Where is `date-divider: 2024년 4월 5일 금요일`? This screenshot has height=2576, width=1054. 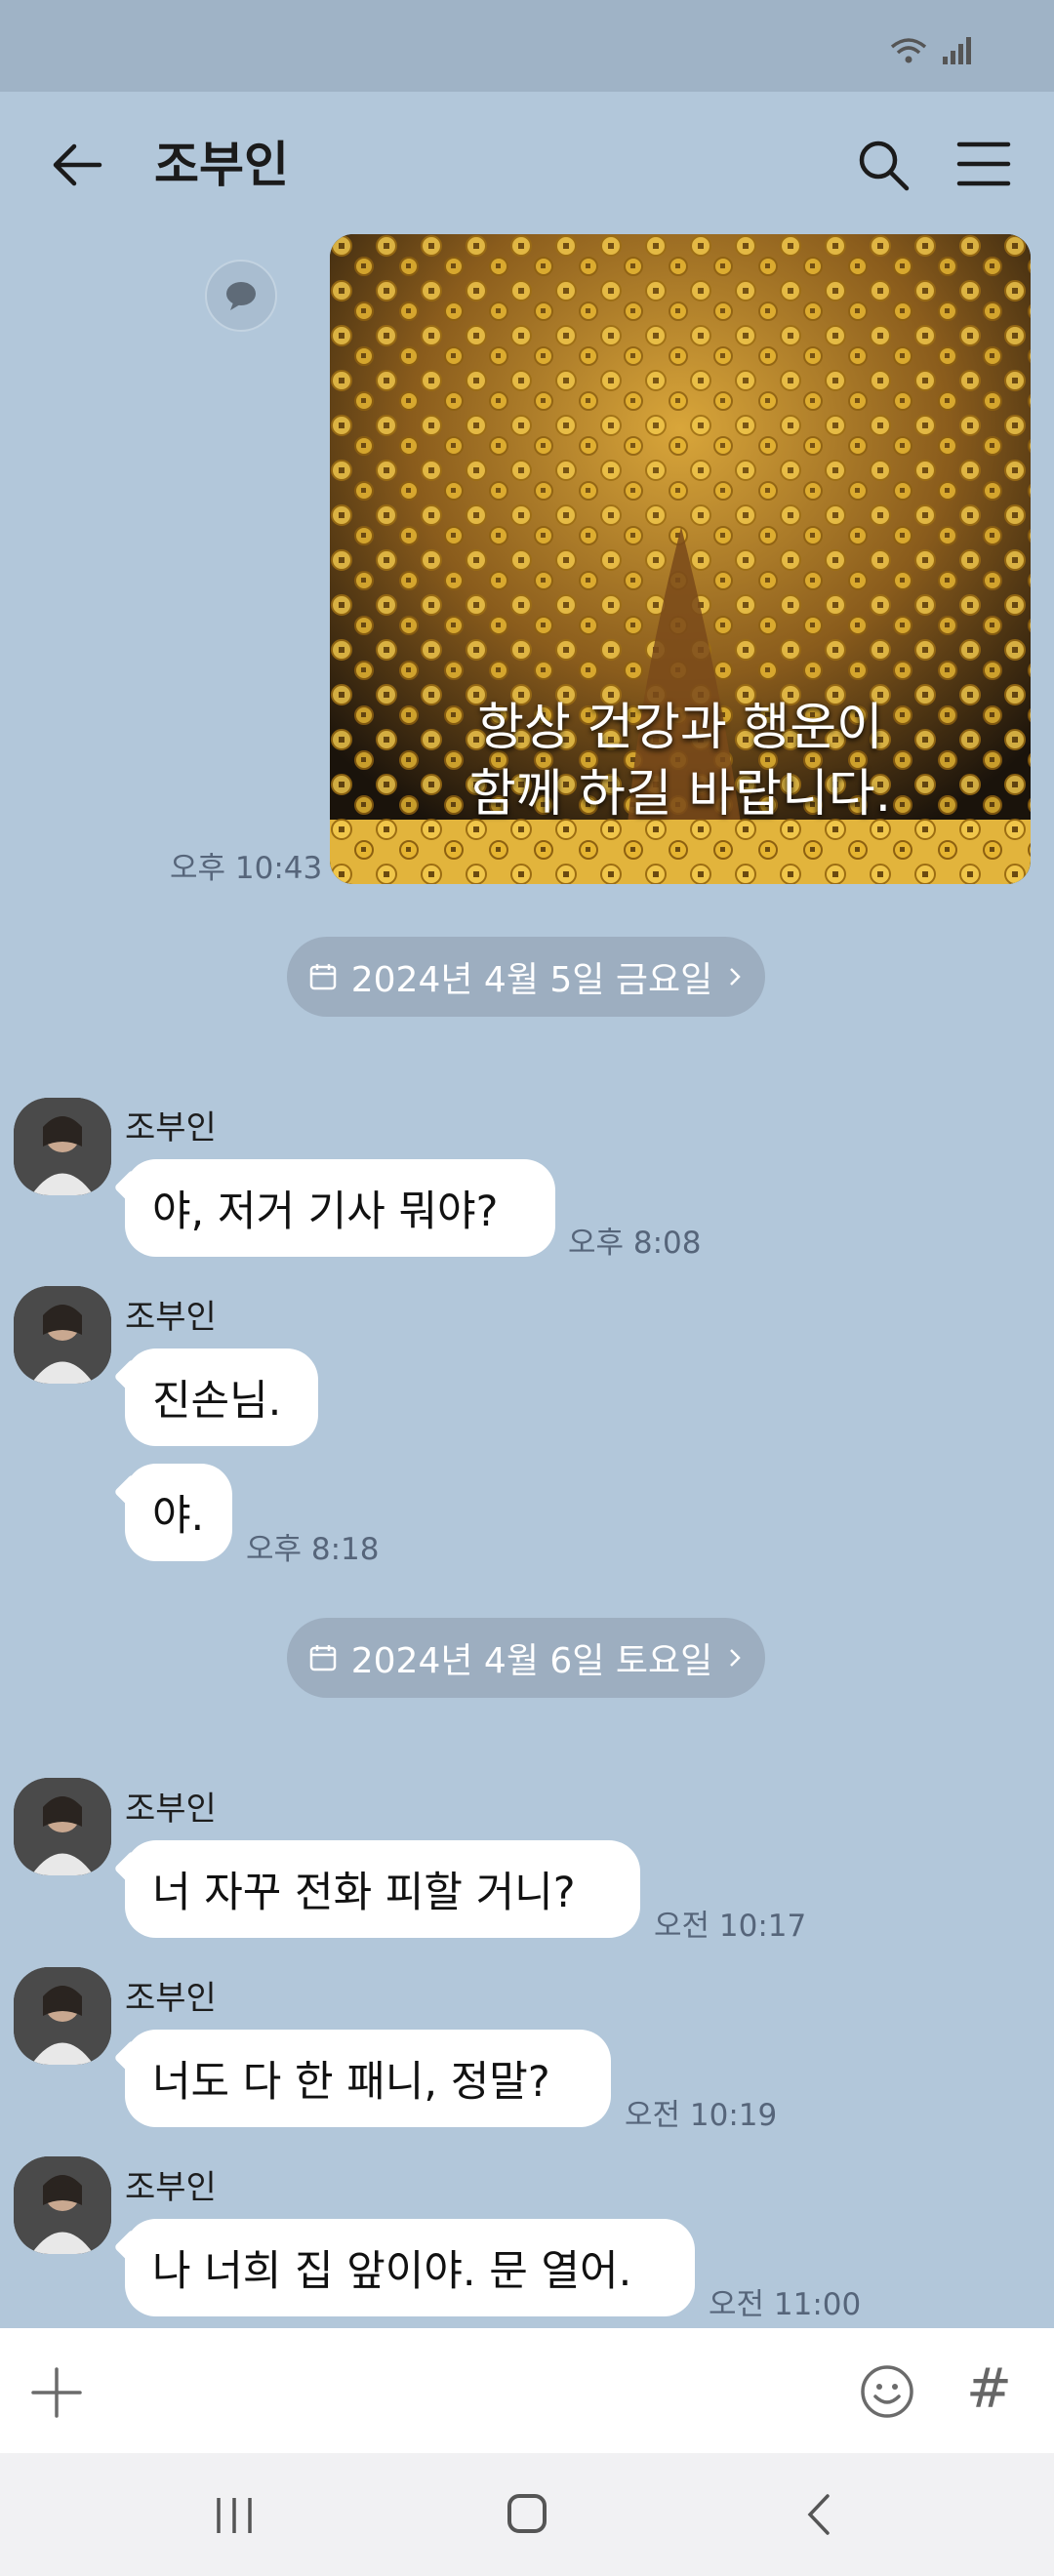
date-divider: 2024년 4월 5일 금요일 is located at coordinates (526, 977).